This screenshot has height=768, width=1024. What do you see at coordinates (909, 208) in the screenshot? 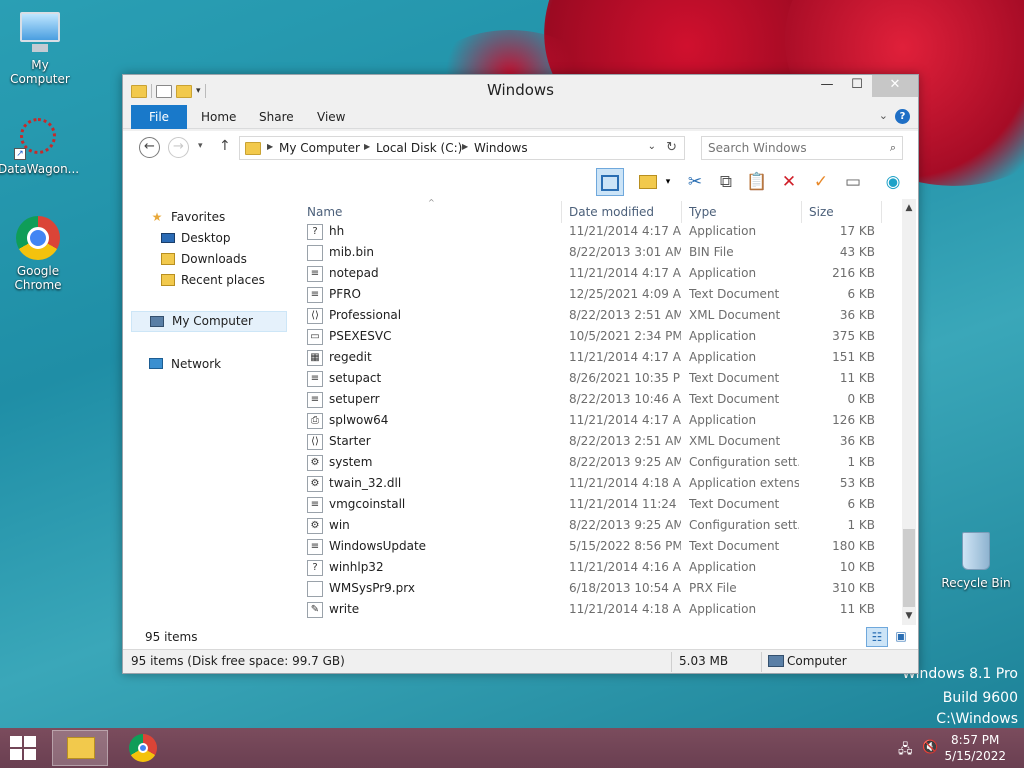
I see `scroll-up-arrow-icon: ▲` at bounding box center [909, 208].